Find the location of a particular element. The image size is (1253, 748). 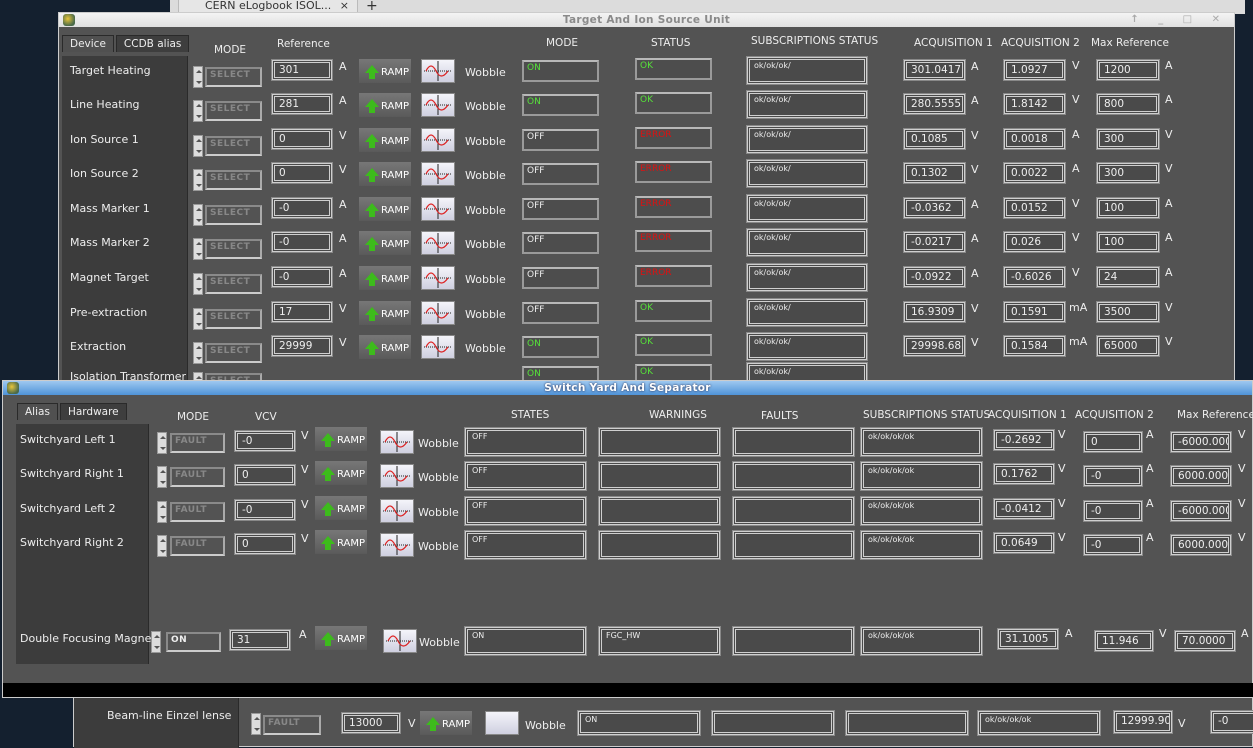

close-tab-icon: × is located at coordinates (344, 6).